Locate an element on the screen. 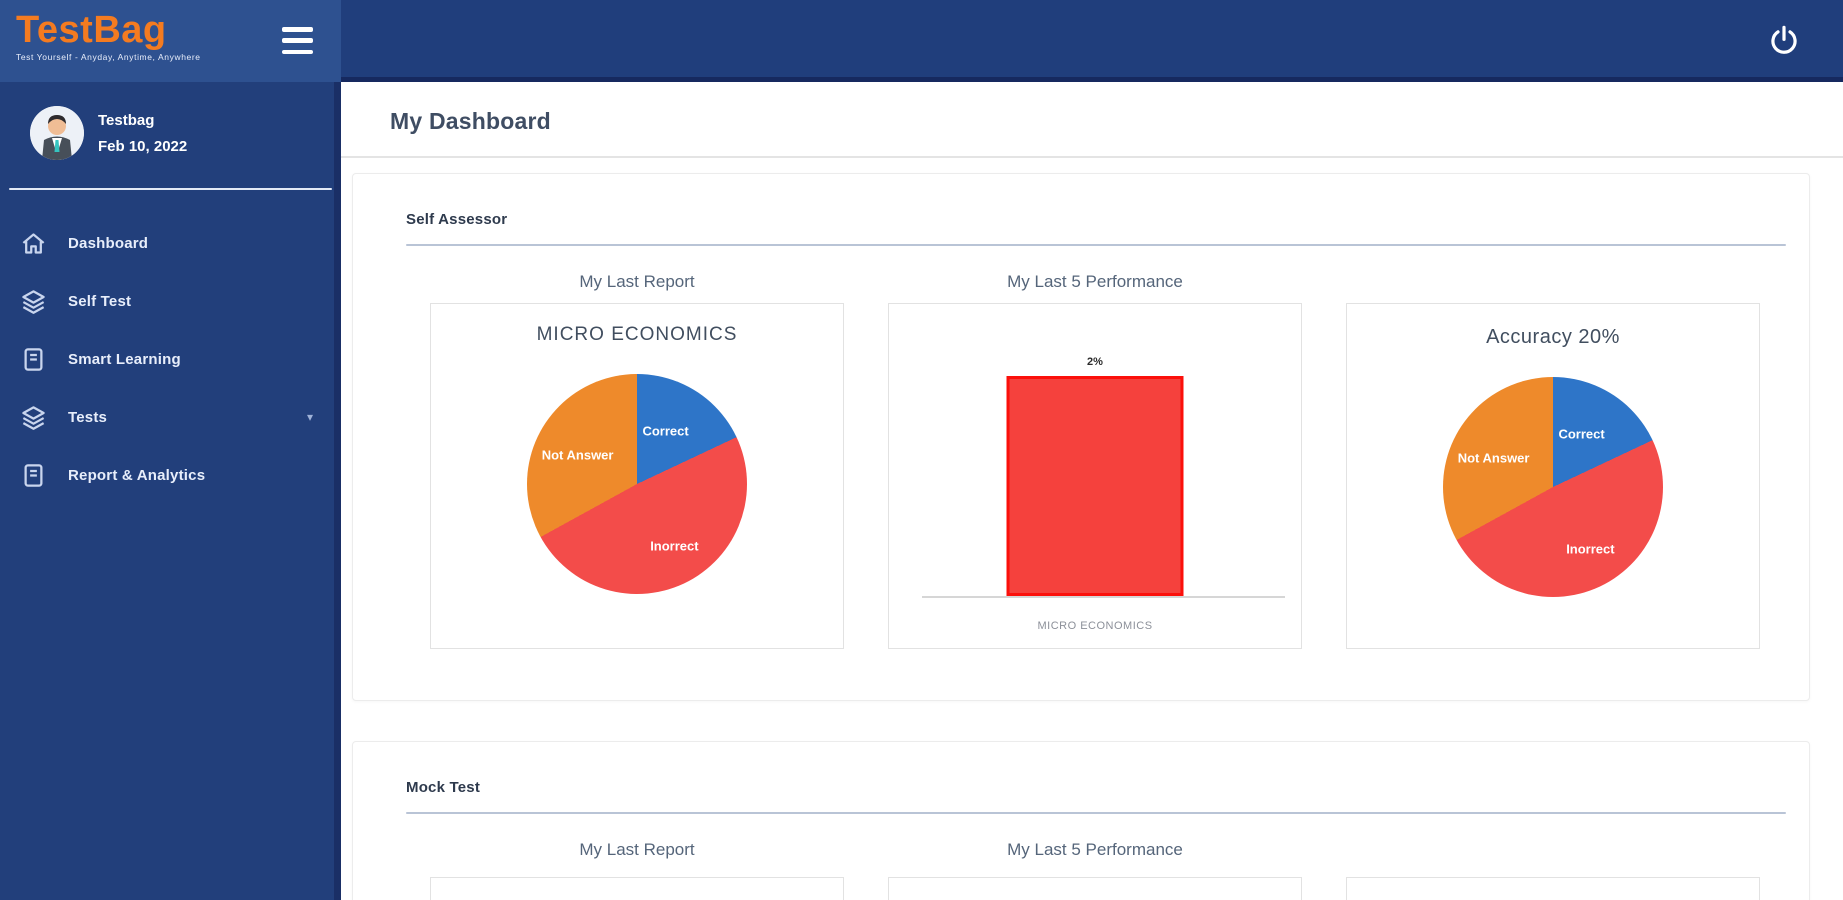 This screenshot has height=900, width=1843. home-icon is located at coordinates (33, 243).